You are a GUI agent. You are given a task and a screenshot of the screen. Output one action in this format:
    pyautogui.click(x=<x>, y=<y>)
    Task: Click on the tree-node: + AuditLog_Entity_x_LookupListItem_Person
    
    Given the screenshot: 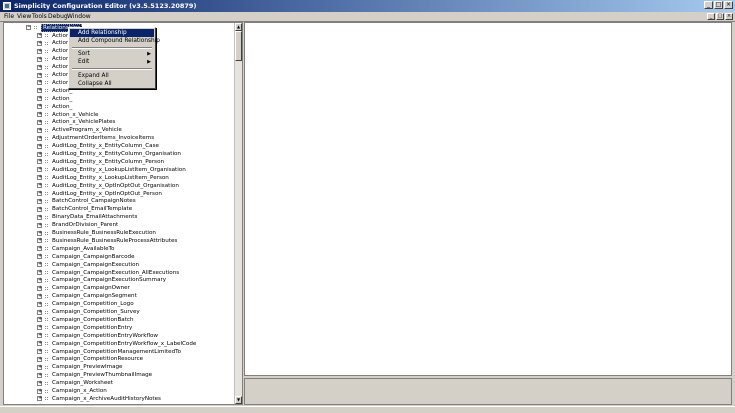 What is the action you would take?
    pyautogui.click(x=103, y=177)
    